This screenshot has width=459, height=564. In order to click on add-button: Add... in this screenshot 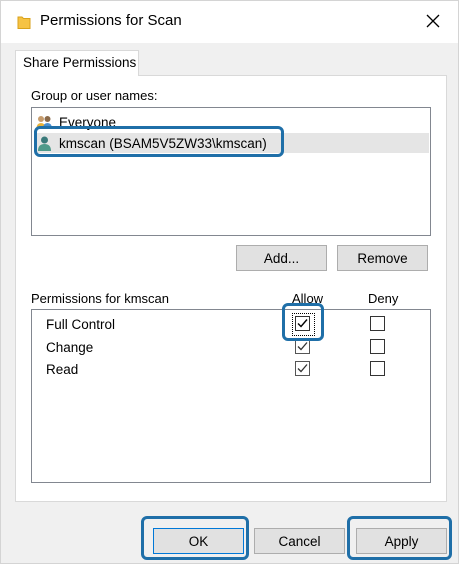, I will do `click(281, 258)`.